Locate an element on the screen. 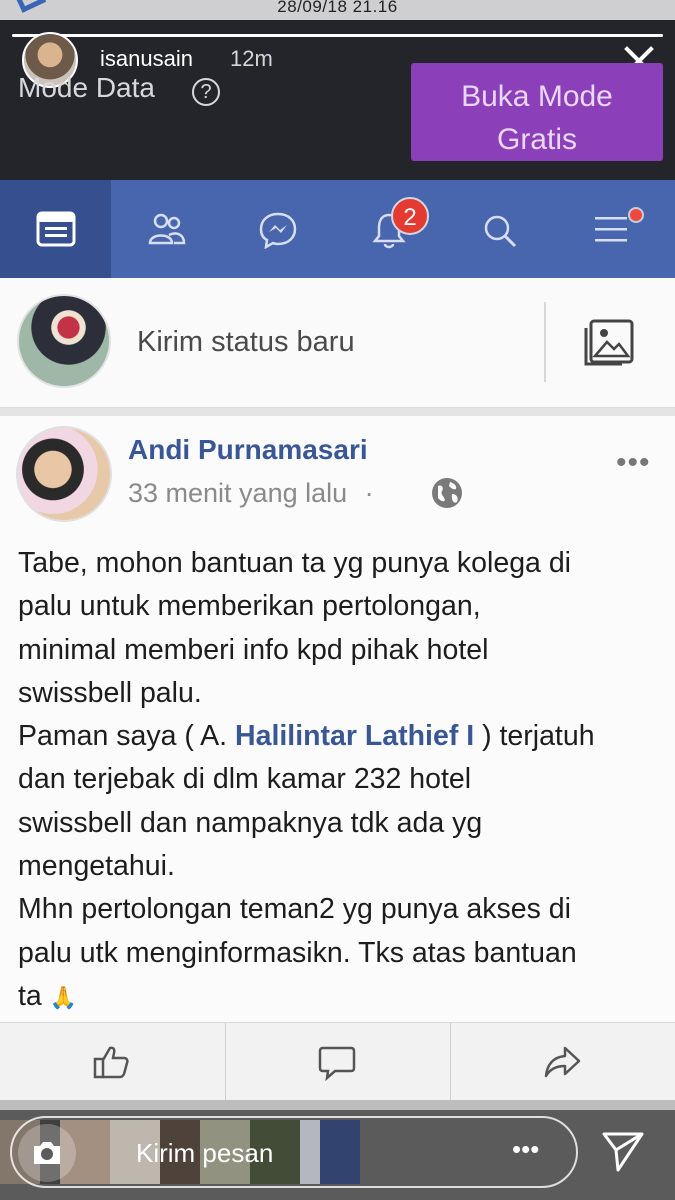 This screenshot has height=1200, width=675. post-line: dan terjebak di dlm kamar 232 hotel is located at coordinates (245, 779).